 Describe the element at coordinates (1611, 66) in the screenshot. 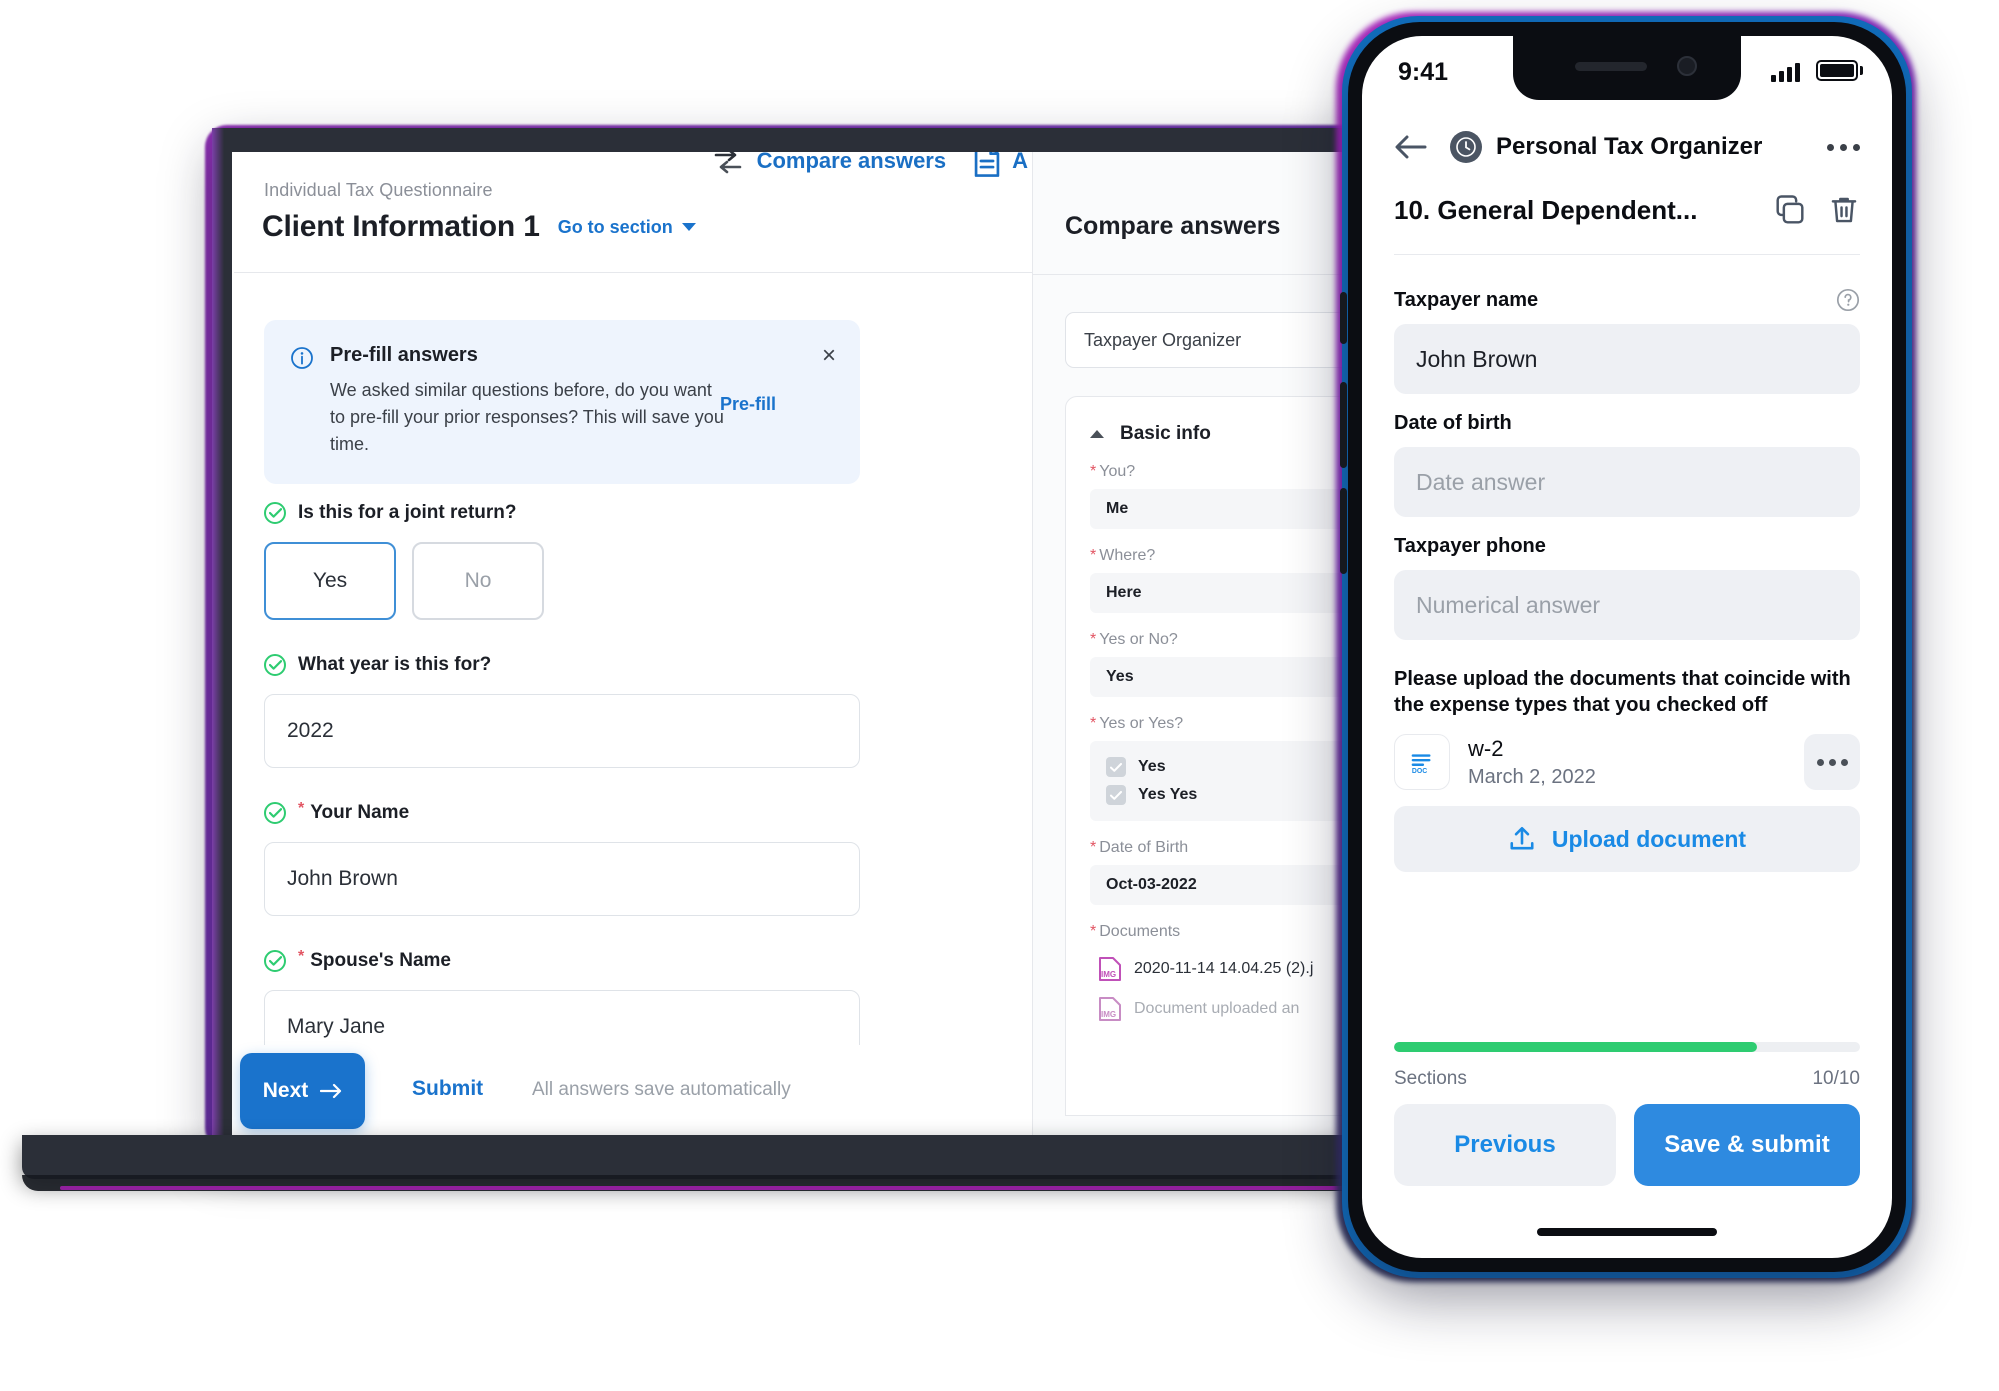

I see `phone-speaker` at that location.